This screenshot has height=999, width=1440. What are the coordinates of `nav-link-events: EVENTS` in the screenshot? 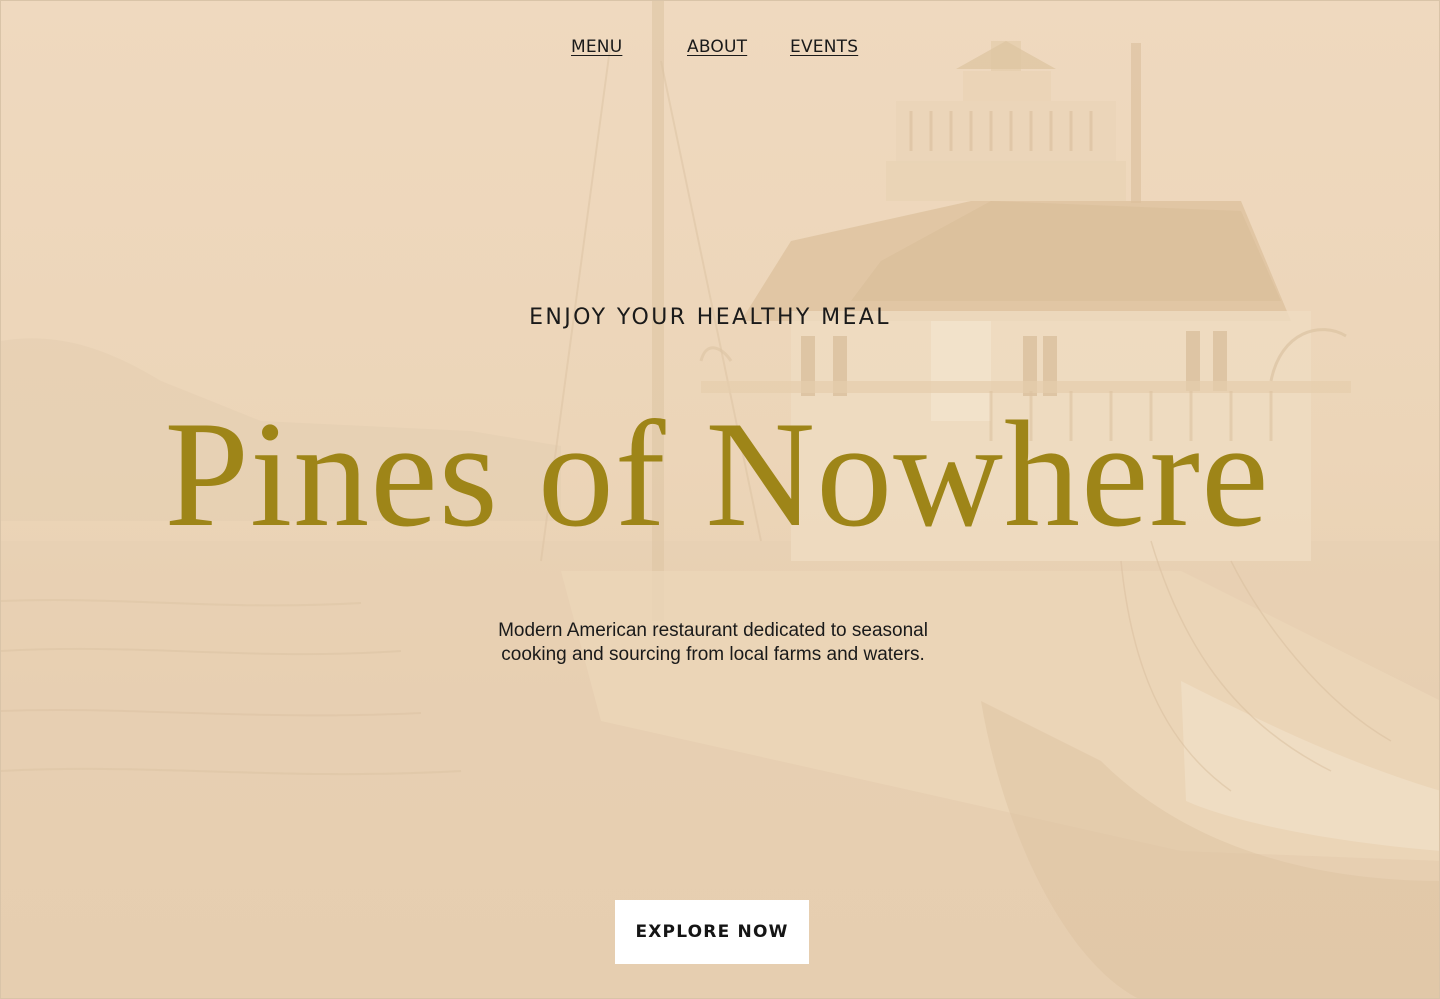 It's located at (824, 47).